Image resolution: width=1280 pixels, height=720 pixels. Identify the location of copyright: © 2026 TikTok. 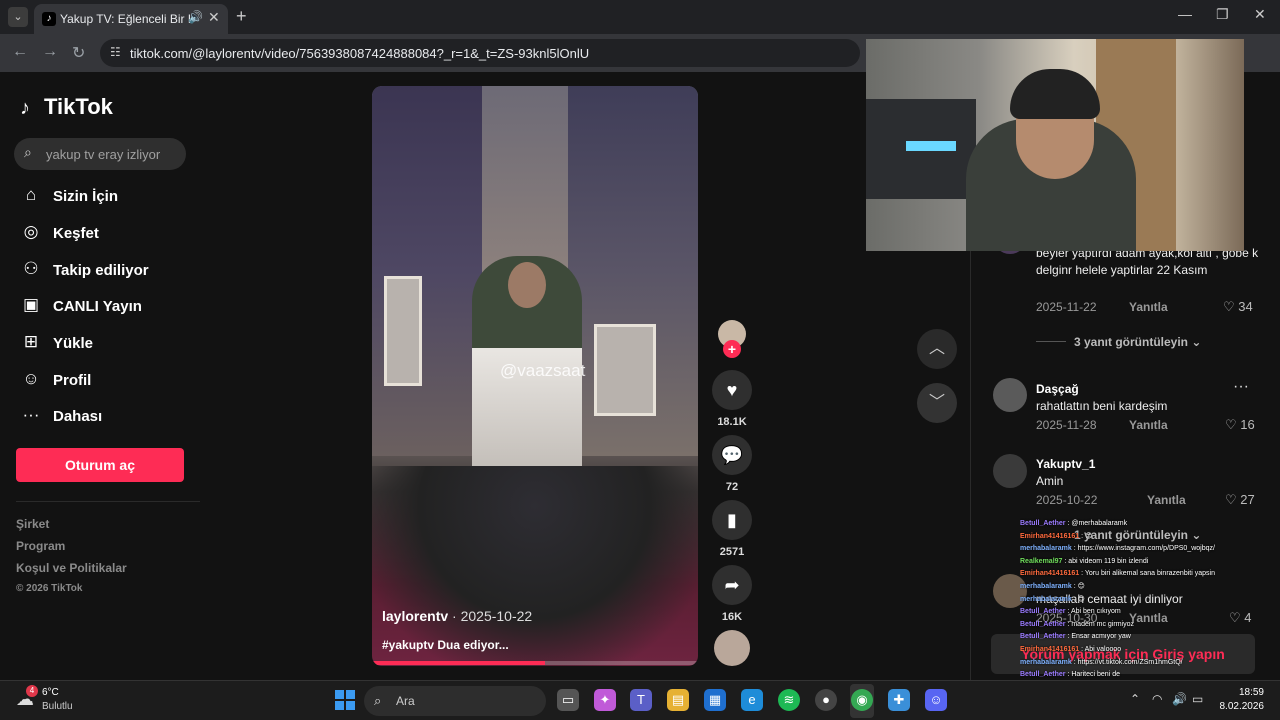
(49, 588).